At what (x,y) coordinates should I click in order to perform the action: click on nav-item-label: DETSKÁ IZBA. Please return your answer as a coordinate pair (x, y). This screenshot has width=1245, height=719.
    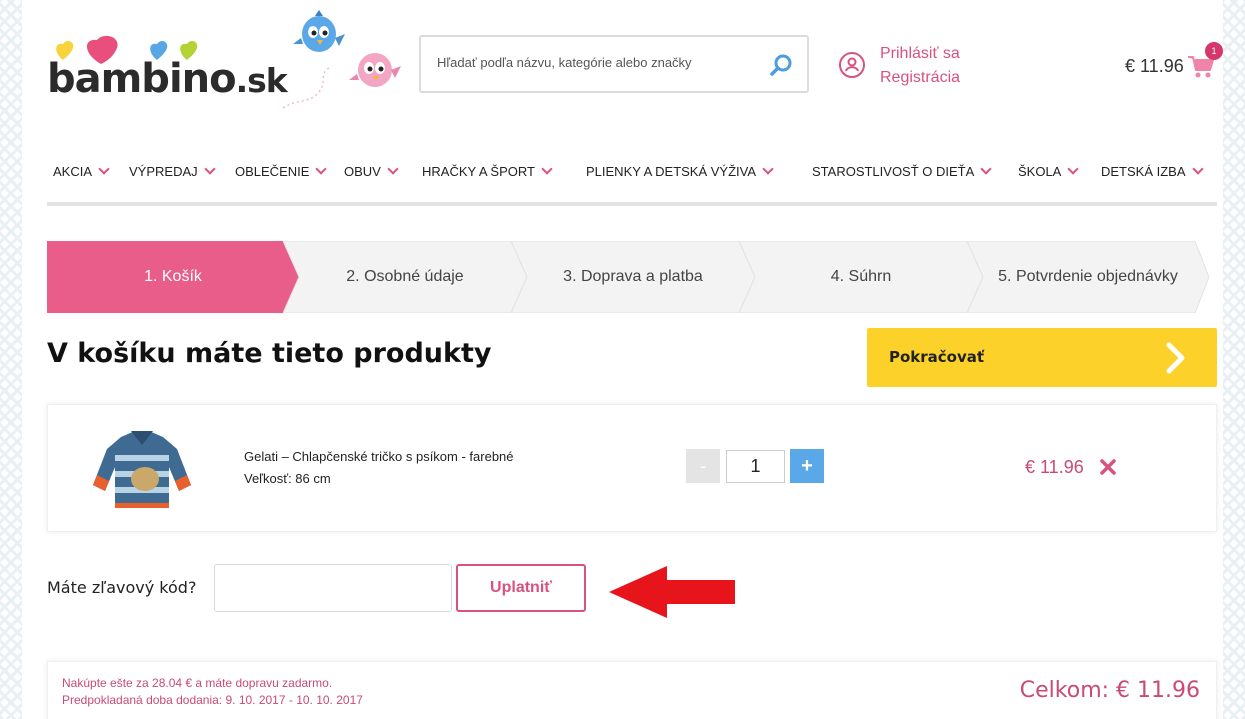
    Looking at the image, I should click on (1143, 171).